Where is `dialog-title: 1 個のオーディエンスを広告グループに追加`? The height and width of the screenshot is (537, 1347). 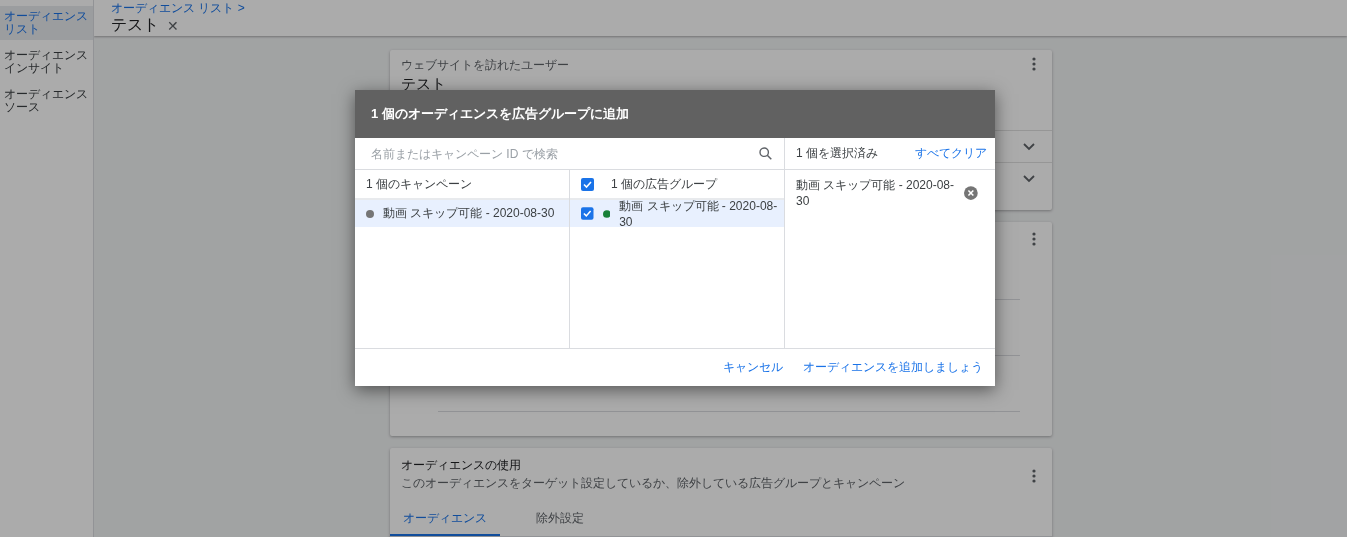 dialog-title: 1 個のオーディエンスを広告グループに追加 is located at coordinates (500, 114).